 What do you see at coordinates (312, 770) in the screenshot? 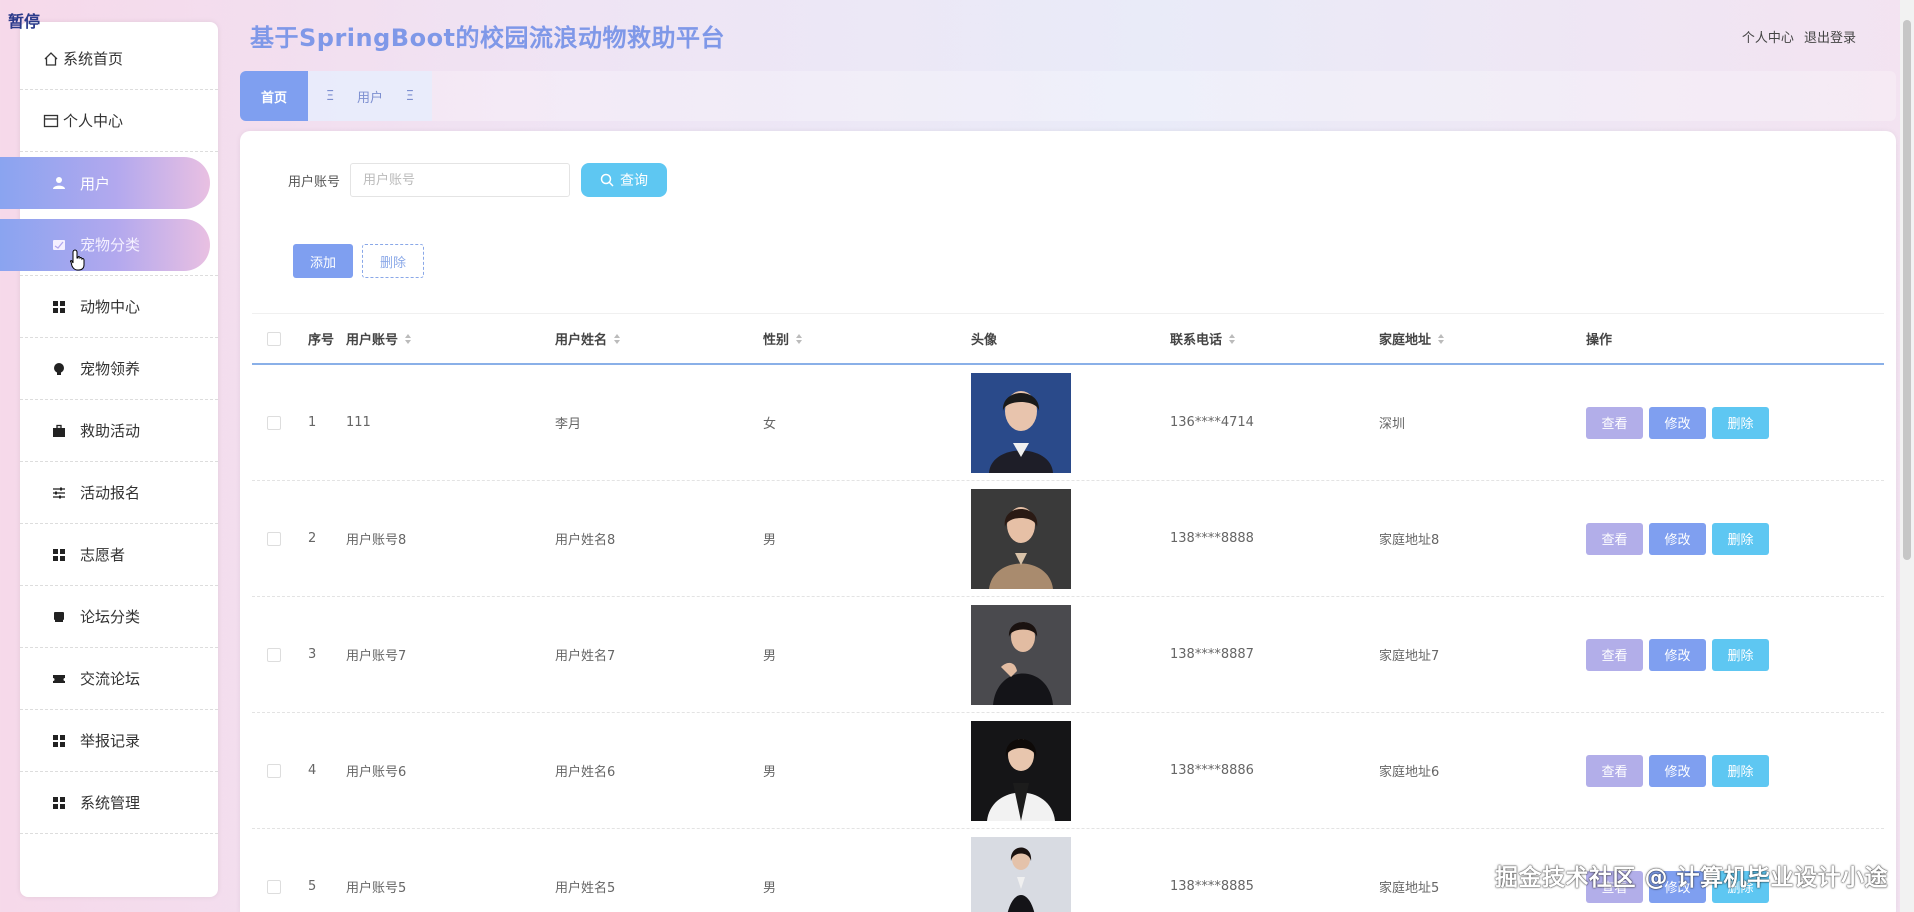
I see `cell-idx: 4` at bounding box center [312, 770].